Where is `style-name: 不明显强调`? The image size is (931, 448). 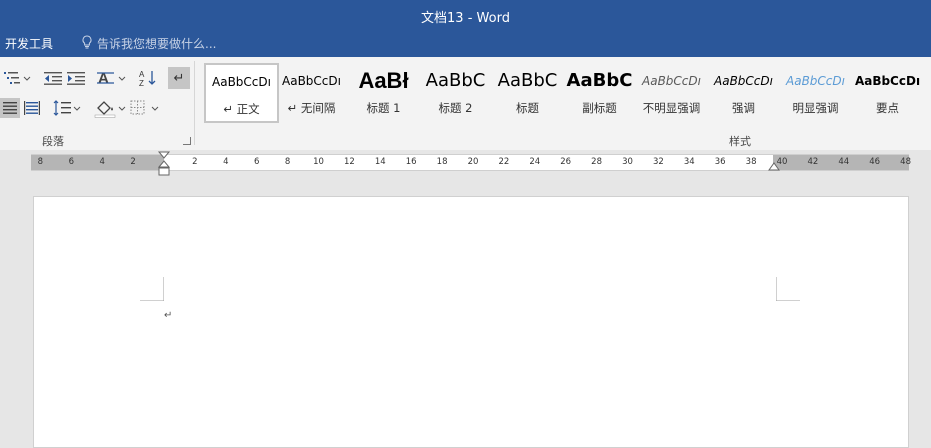
style-name: 不明显强调 is located at coordinates (671, 108).